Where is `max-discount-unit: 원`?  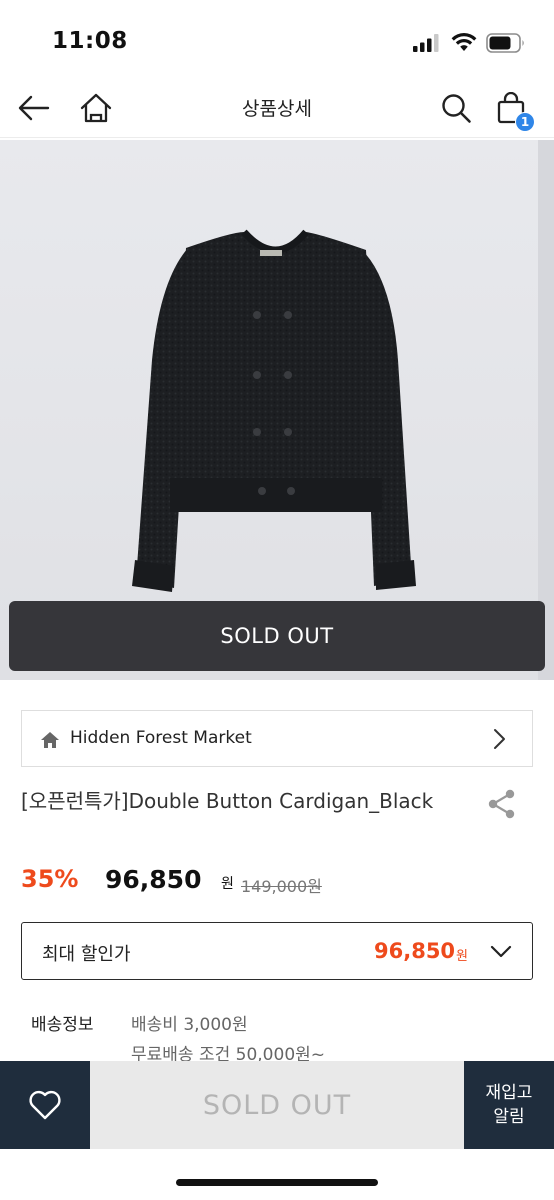 max-discount-unit: 원 is located at coordinates (462, 956).